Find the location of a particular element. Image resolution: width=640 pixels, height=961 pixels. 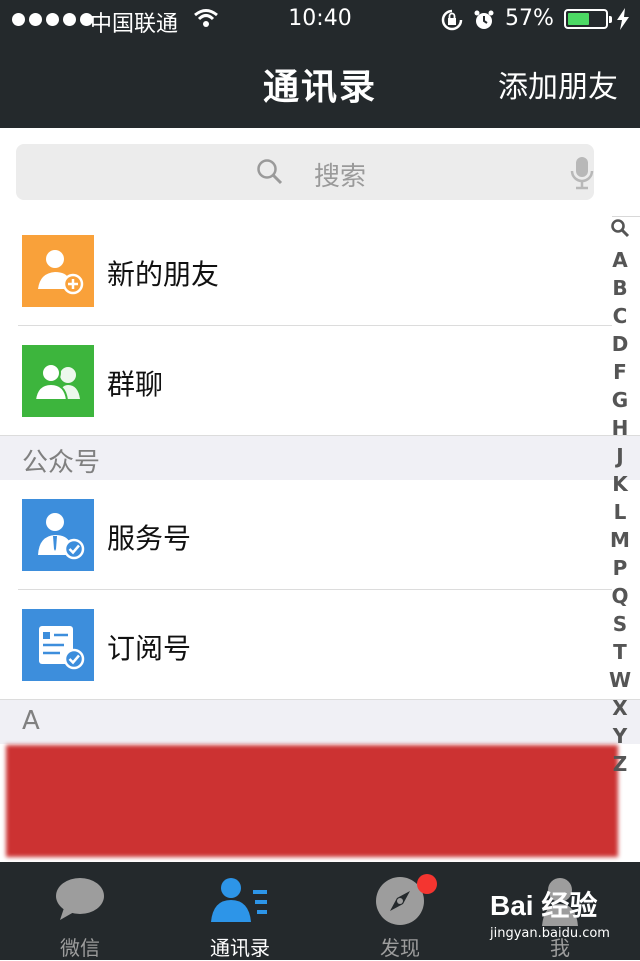

index-letter-t: T is located at coordinates (620, 652).